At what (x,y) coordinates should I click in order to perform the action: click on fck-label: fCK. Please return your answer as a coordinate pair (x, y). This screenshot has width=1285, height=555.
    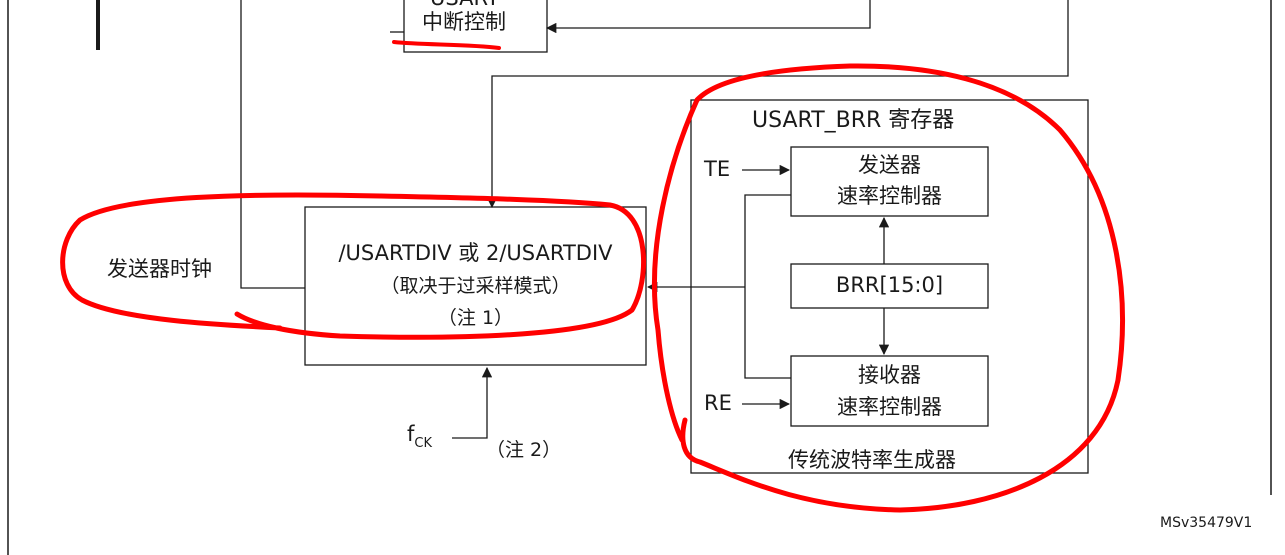
    Looking at the image, I should click on (419, 437).